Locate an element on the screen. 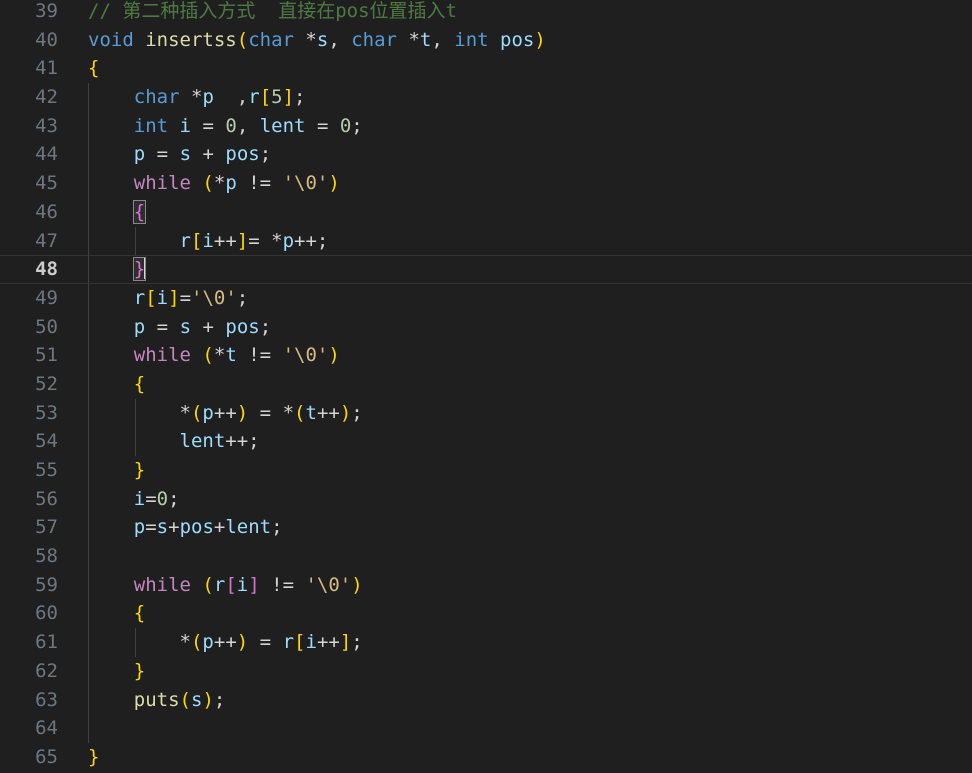 The height and width of the screenshot is (773, 972). code-line: 49 r[i]='\0'; is located at coordinates (486, 298).